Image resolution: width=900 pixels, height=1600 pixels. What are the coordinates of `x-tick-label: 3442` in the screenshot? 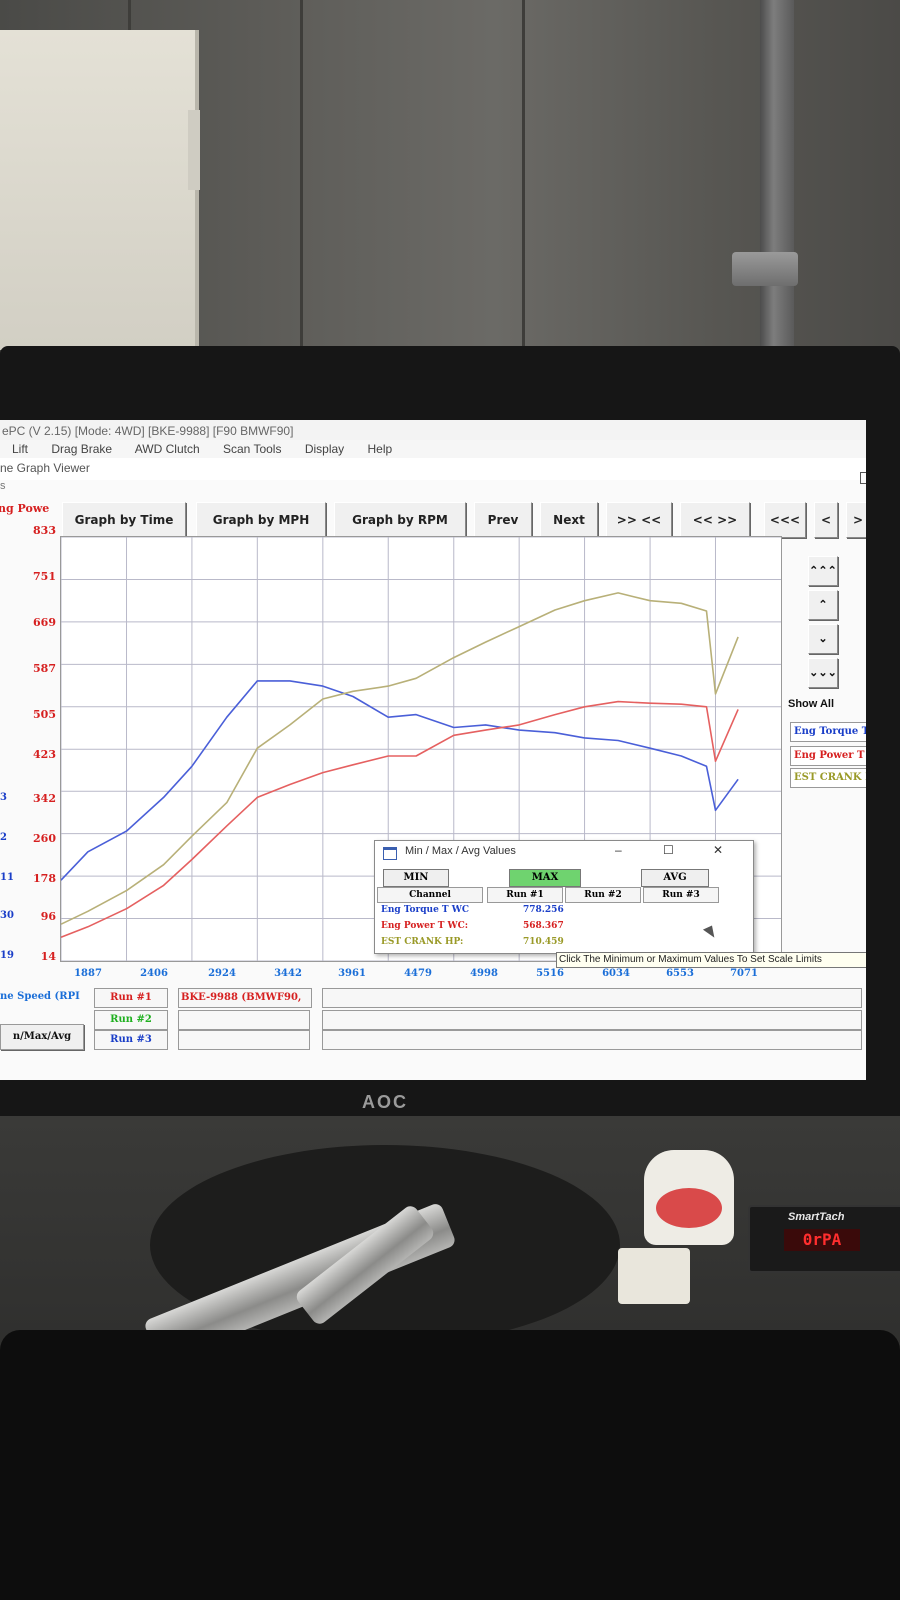 It's located at (288, 973).